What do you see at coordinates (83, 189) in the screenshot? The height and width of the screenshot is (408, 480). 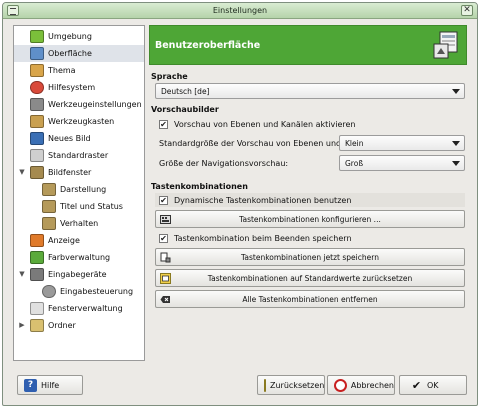 I see `sidebar-item-label: Darstellung` at bounding box center [83, 189].